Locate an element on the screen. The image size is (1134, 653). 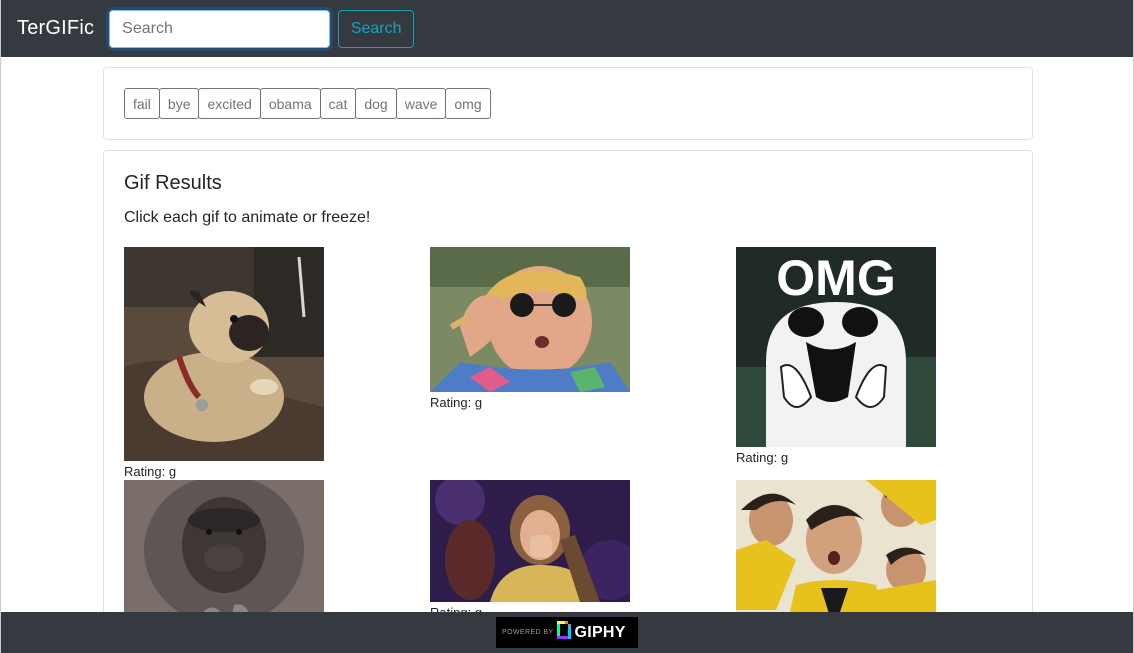
gif-image-omg-ghost: OMG is located at coordinates (836, 347).